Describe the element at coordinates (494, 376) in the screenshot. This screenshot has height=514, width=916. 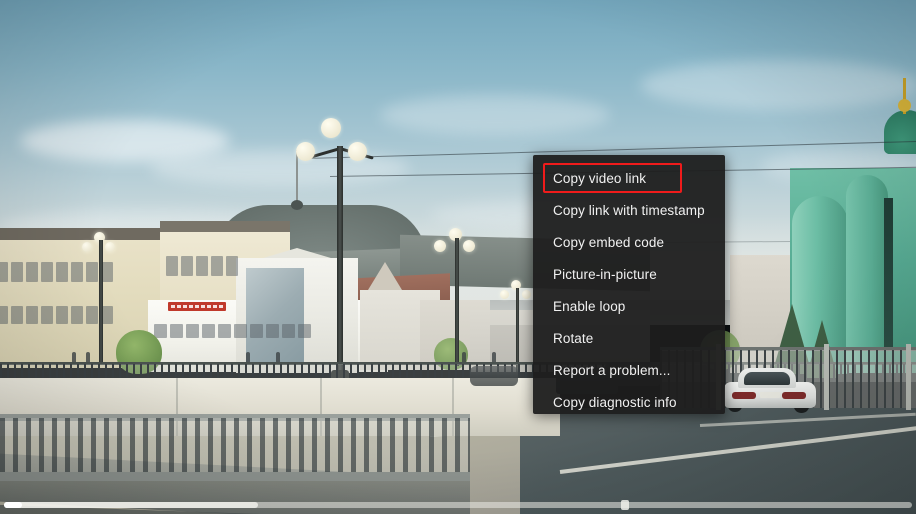
I see `distant-car` at that location.